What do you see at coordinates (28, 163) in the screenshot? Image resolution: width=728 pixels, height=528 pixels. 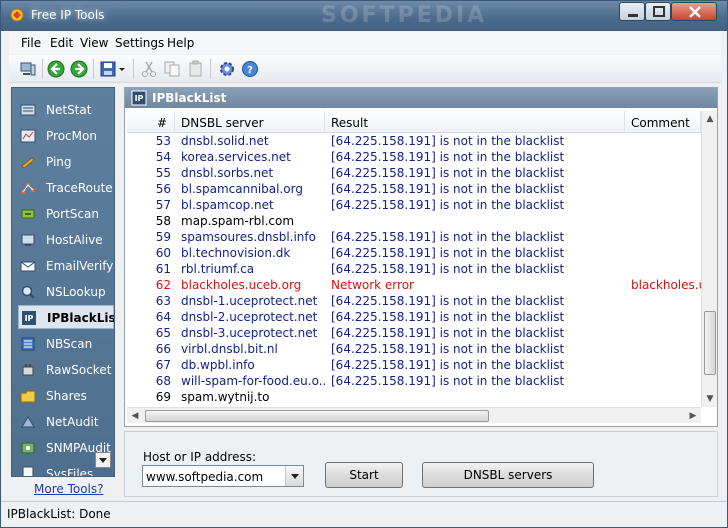 I see `ping-icon` at bounding box center [28, 163].